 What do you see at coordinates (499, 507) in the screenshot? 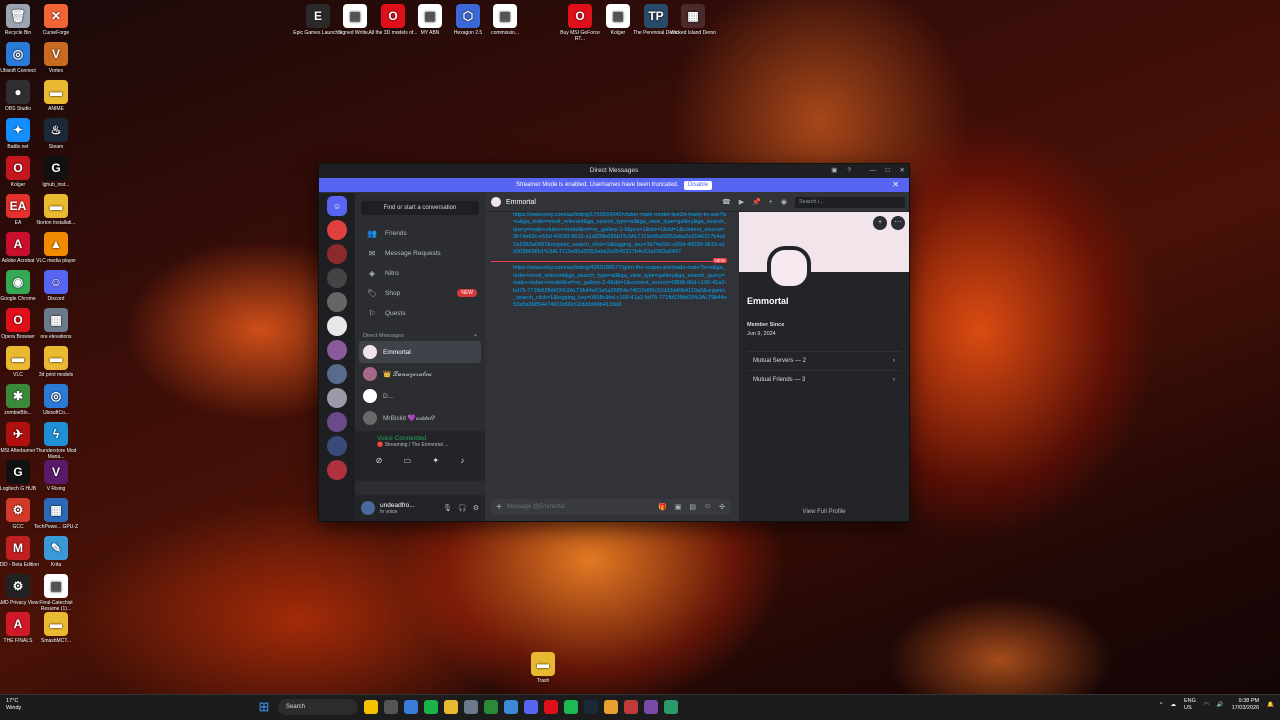
I see `attach-icon: +` at bounding box center [499, 507].